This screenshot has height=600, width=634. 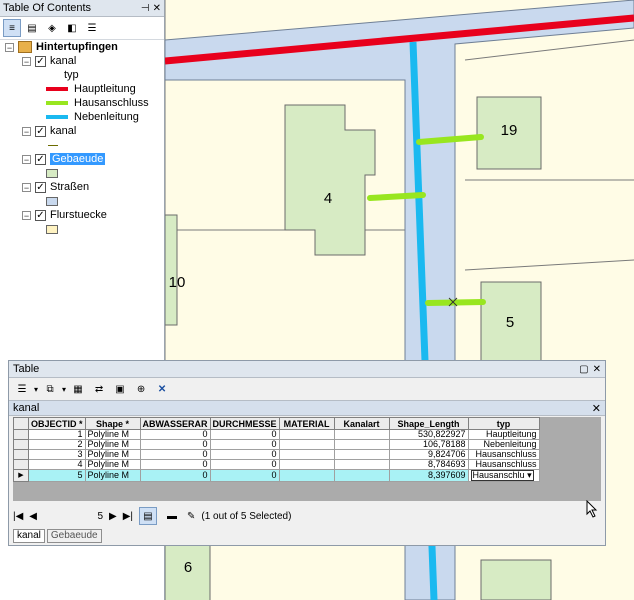 I want to click on table-row: 4 Polyline M 0 0 8,784693 Hausanschluss, so click(x=276, y=464).